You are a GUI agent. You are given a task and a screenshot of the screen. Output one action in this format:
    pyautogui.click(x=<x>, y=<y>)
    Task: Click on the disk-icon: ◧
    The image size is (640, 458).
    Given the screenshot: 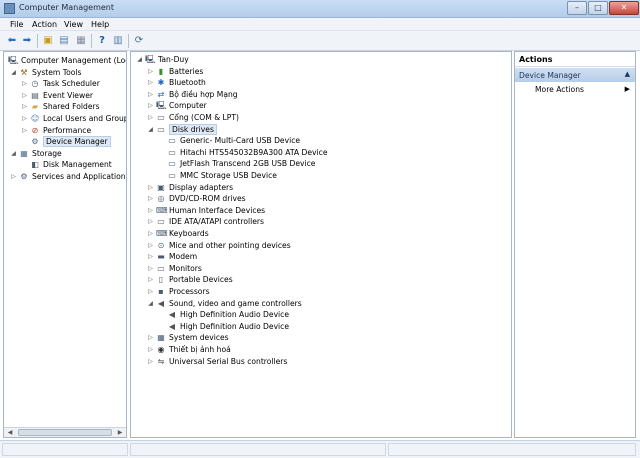 What is the action you would take?
    pyautogui.click(x=35, y=165)
    